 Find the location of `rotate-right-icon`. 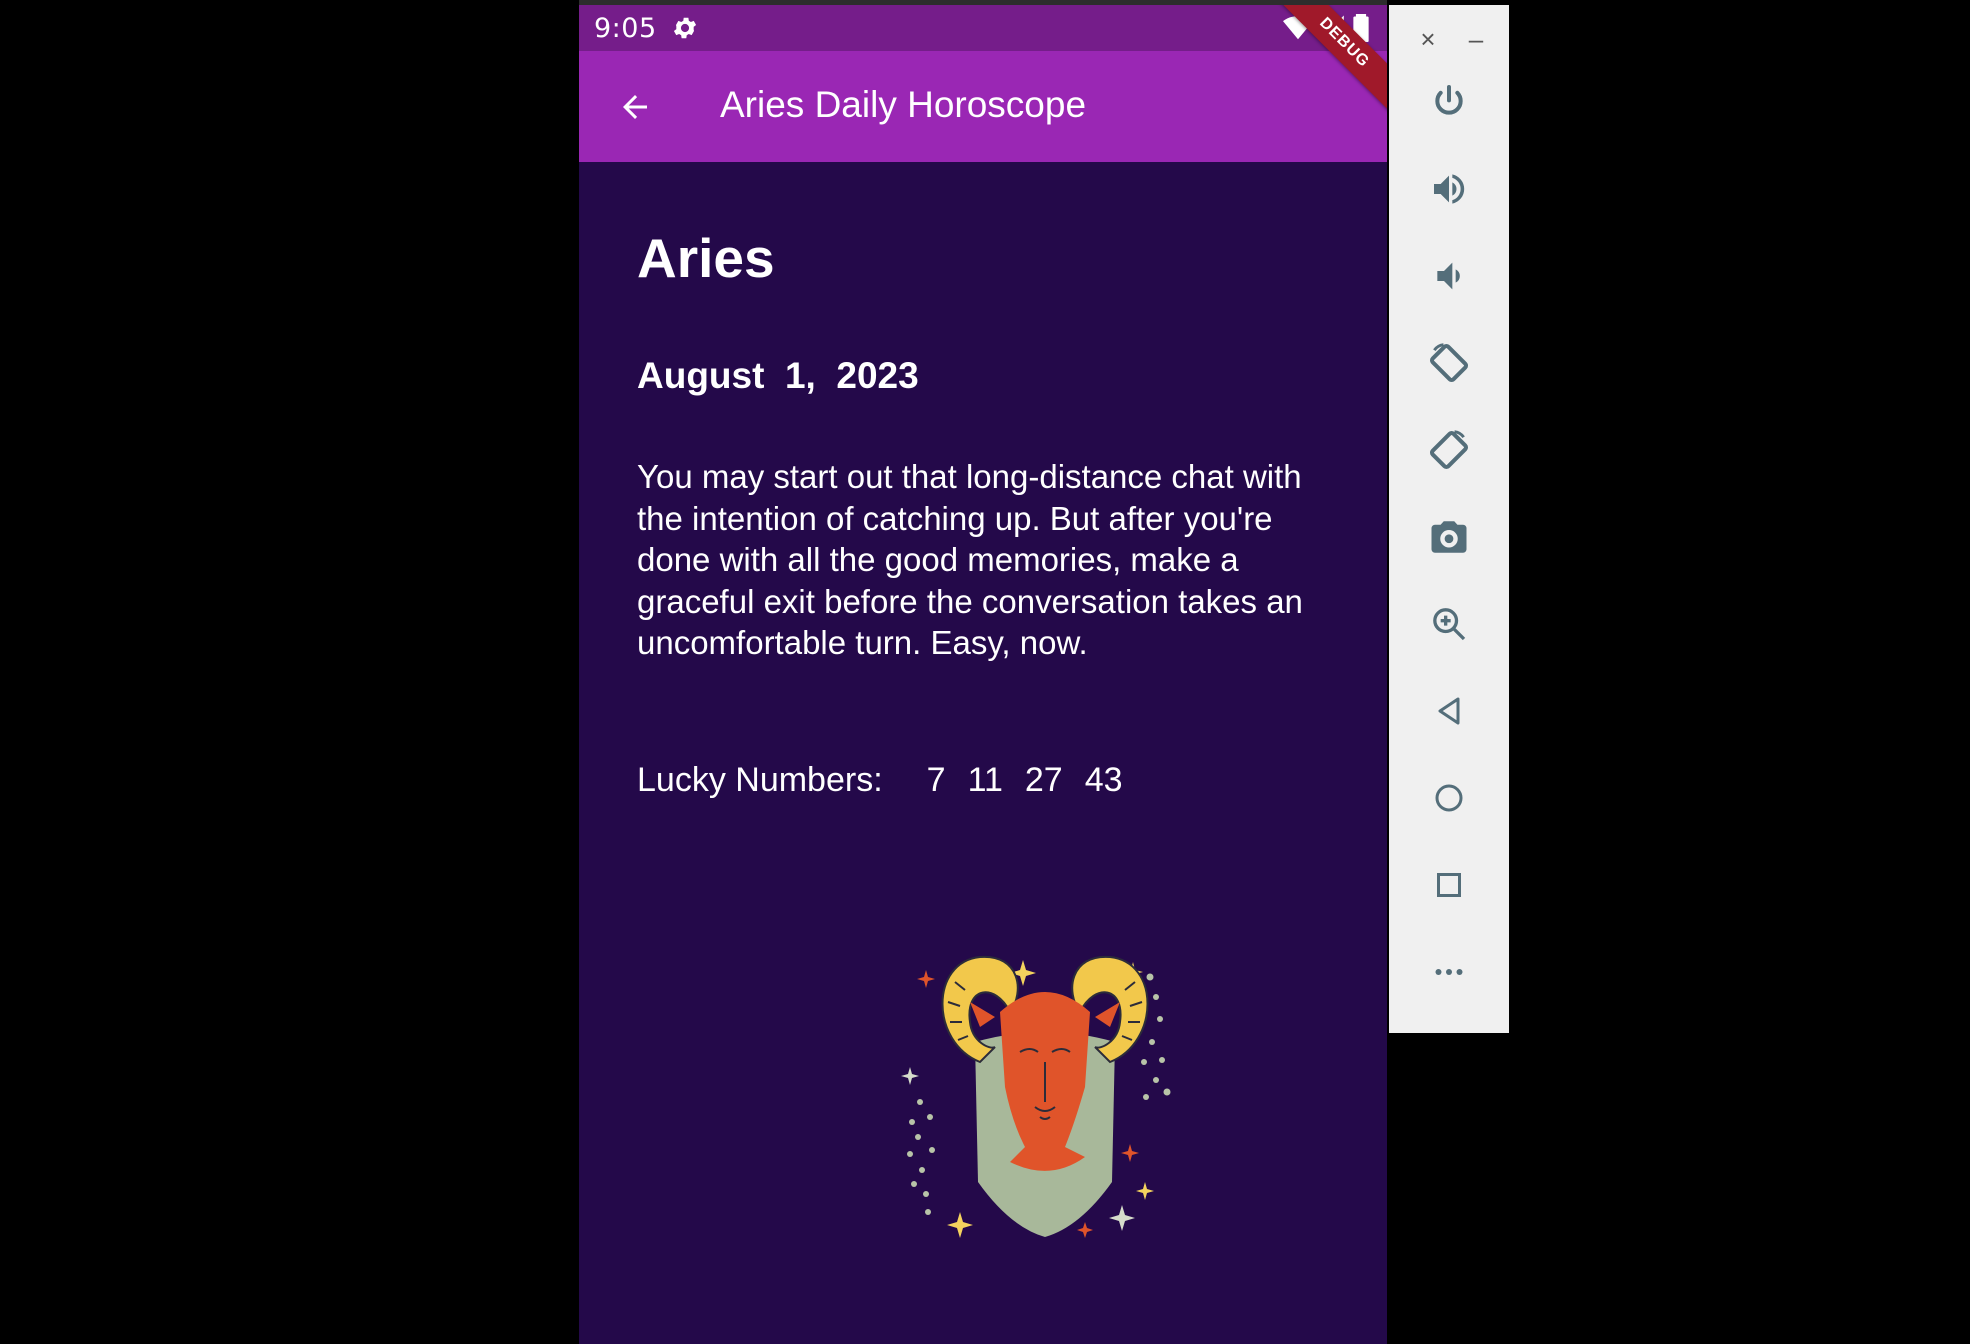

rotate-right-icon is located at coordinates (1449, 450).